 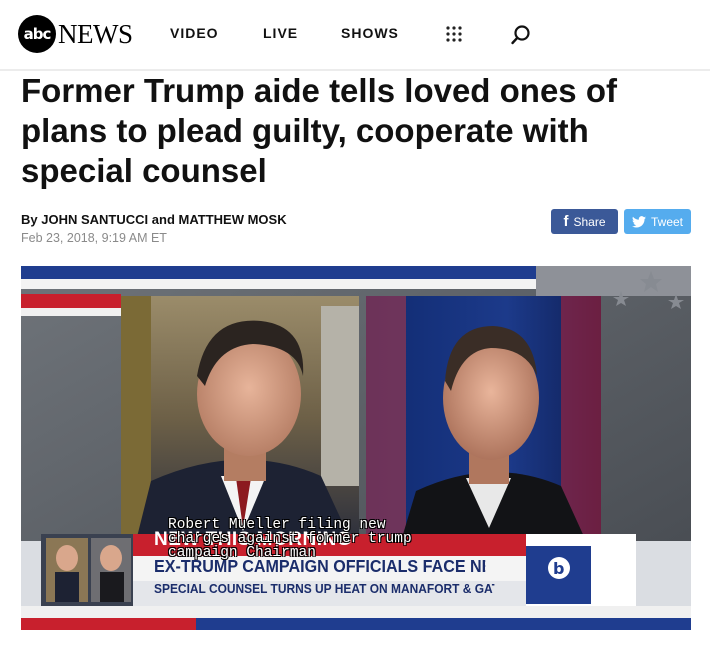 I want to click on twitter-share-button: Tweet, so click(x=657, y=221).